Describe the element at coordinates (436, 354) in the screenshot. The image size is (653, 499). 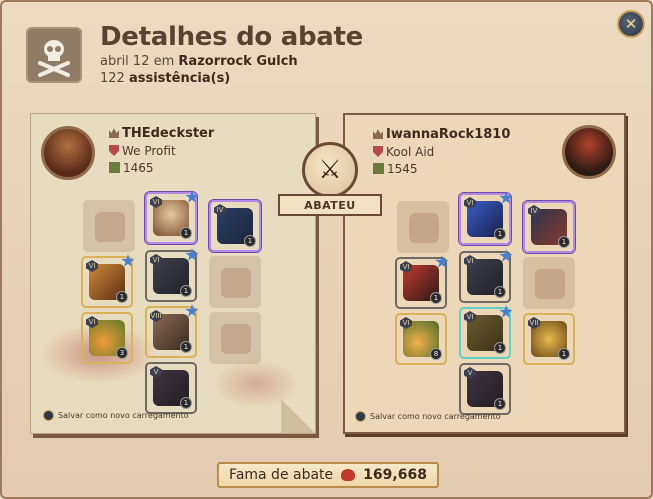
I see `quantity-badge: 8` at that location.